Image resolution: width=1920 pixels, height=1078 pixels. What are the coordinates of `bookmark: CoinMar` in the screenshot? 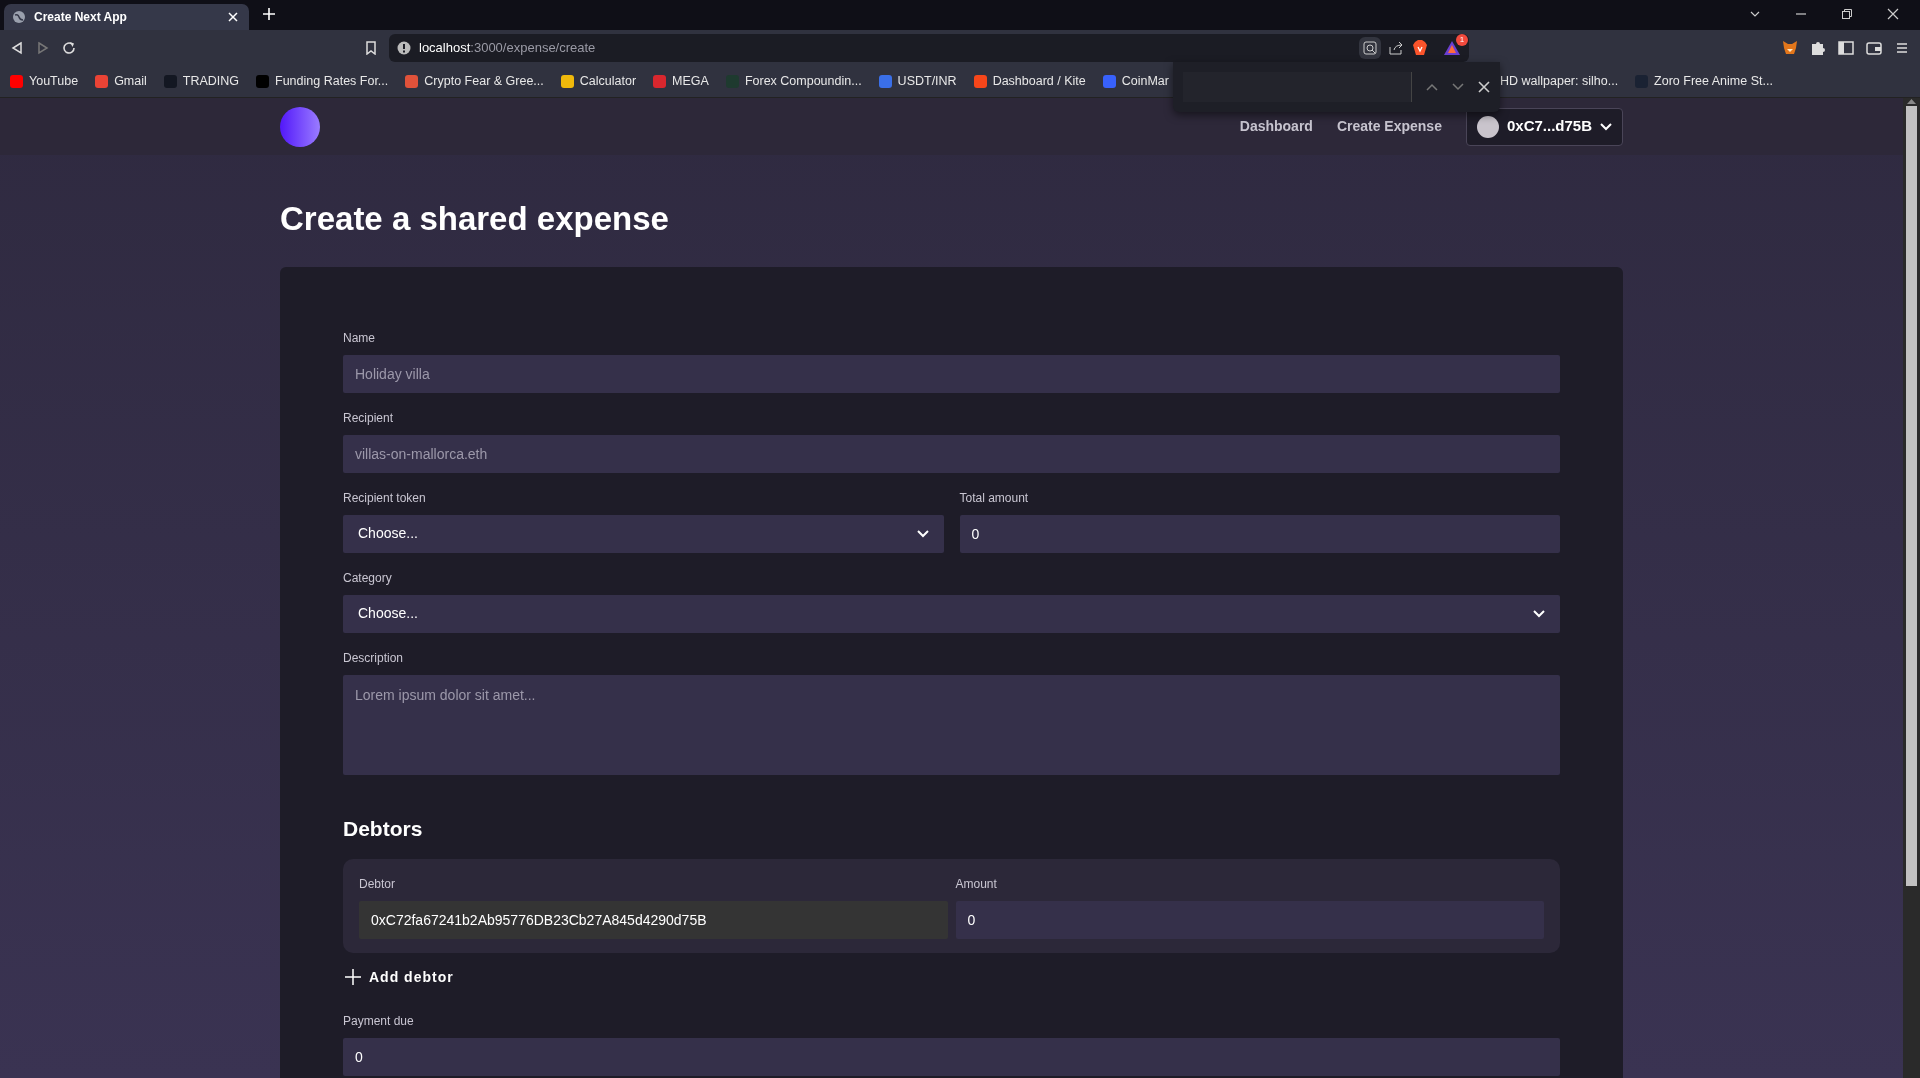 It's located at (1135, 81).